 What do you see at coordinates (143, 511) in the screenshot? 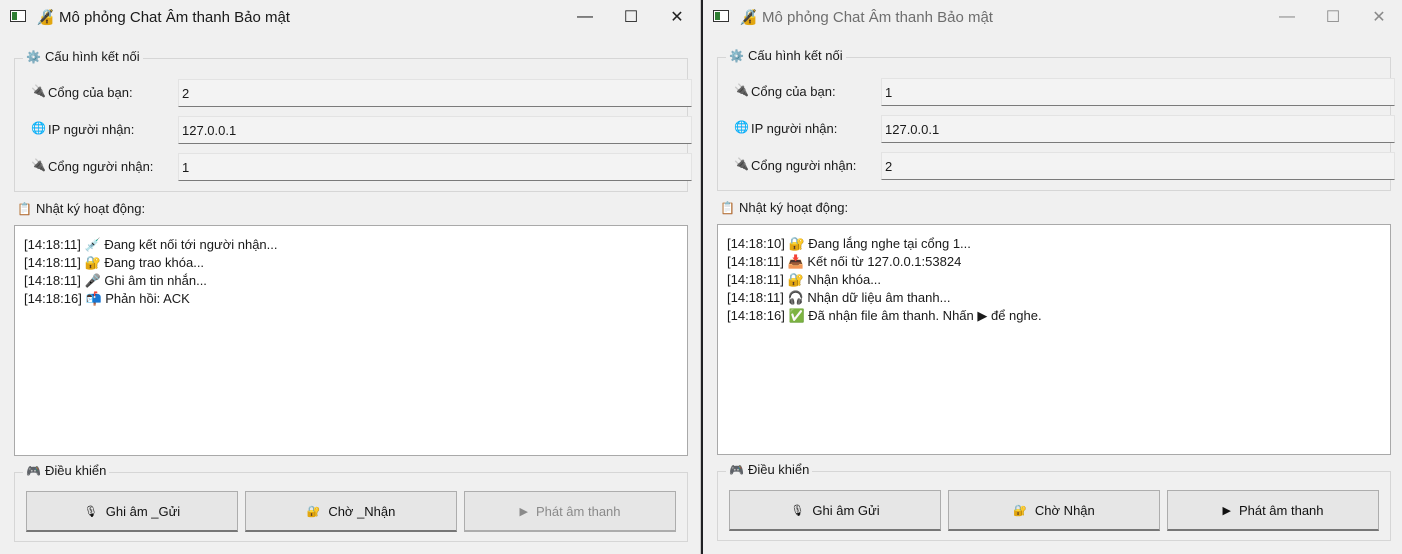
I see `record-send-label: Ghi âm _Gửi` at bounding box center [143, 511].